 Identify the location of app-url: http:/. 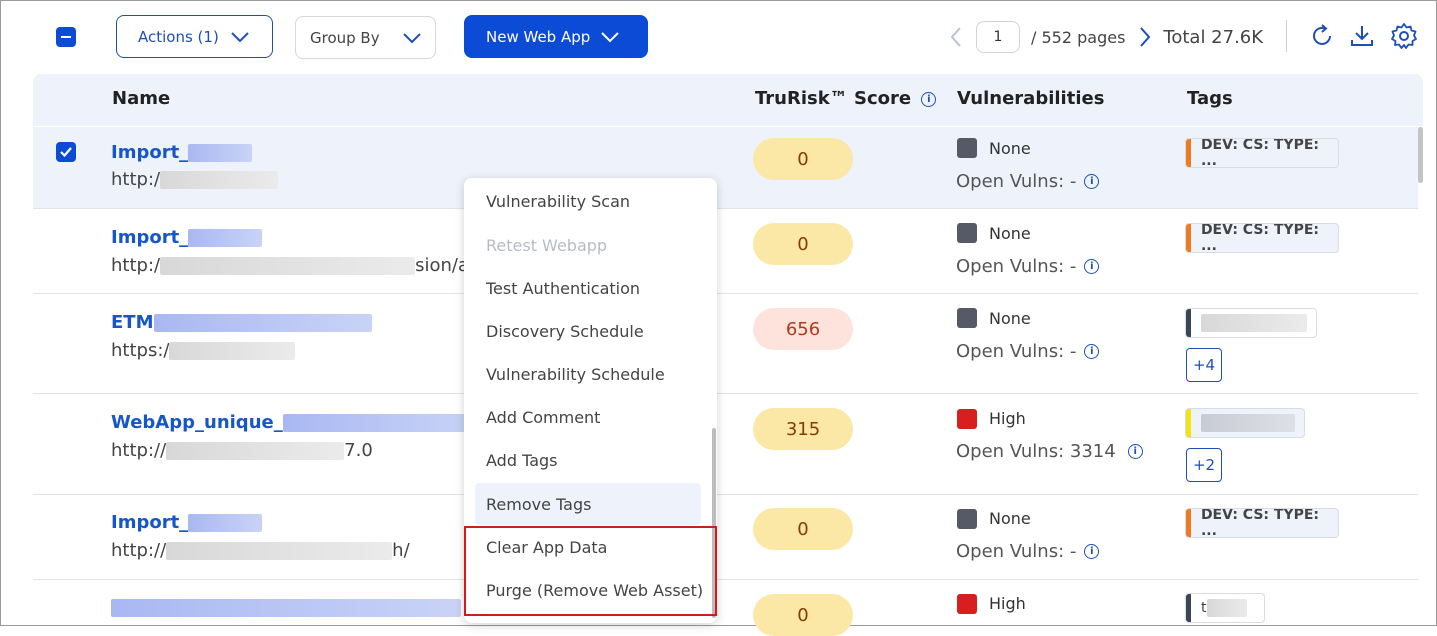
(195, 179).